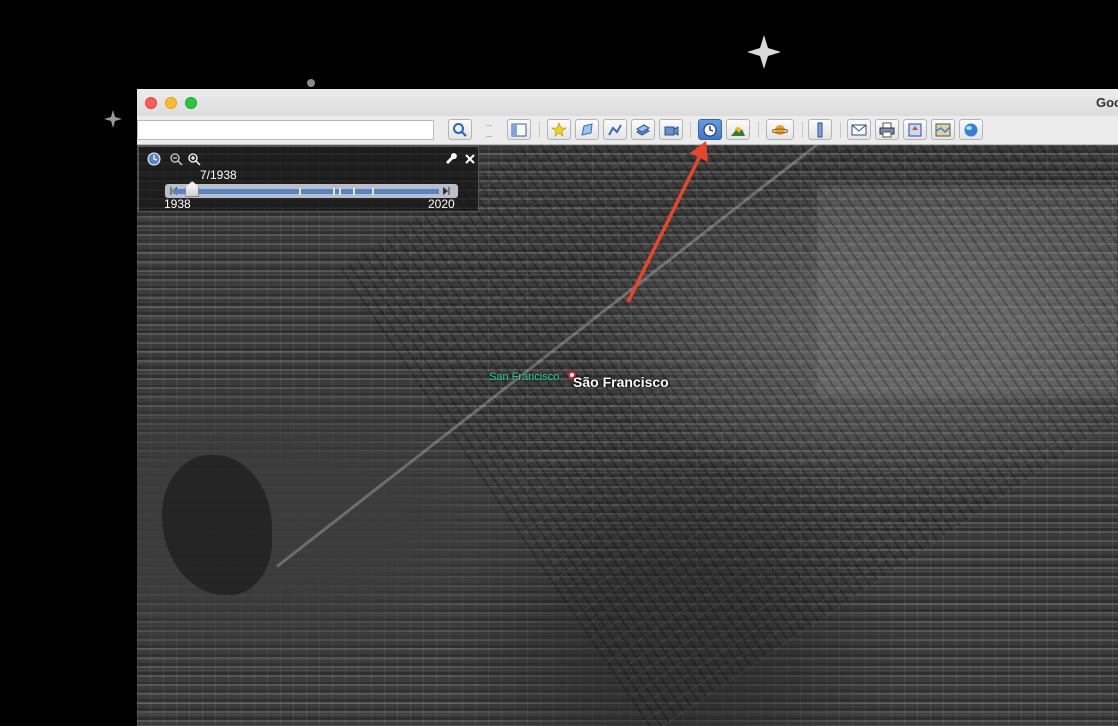 The height and width of the screenshot is (726, 1118). Describe the element at coordinates (285, 130) in the screenshot. I see `search-input` at that location.